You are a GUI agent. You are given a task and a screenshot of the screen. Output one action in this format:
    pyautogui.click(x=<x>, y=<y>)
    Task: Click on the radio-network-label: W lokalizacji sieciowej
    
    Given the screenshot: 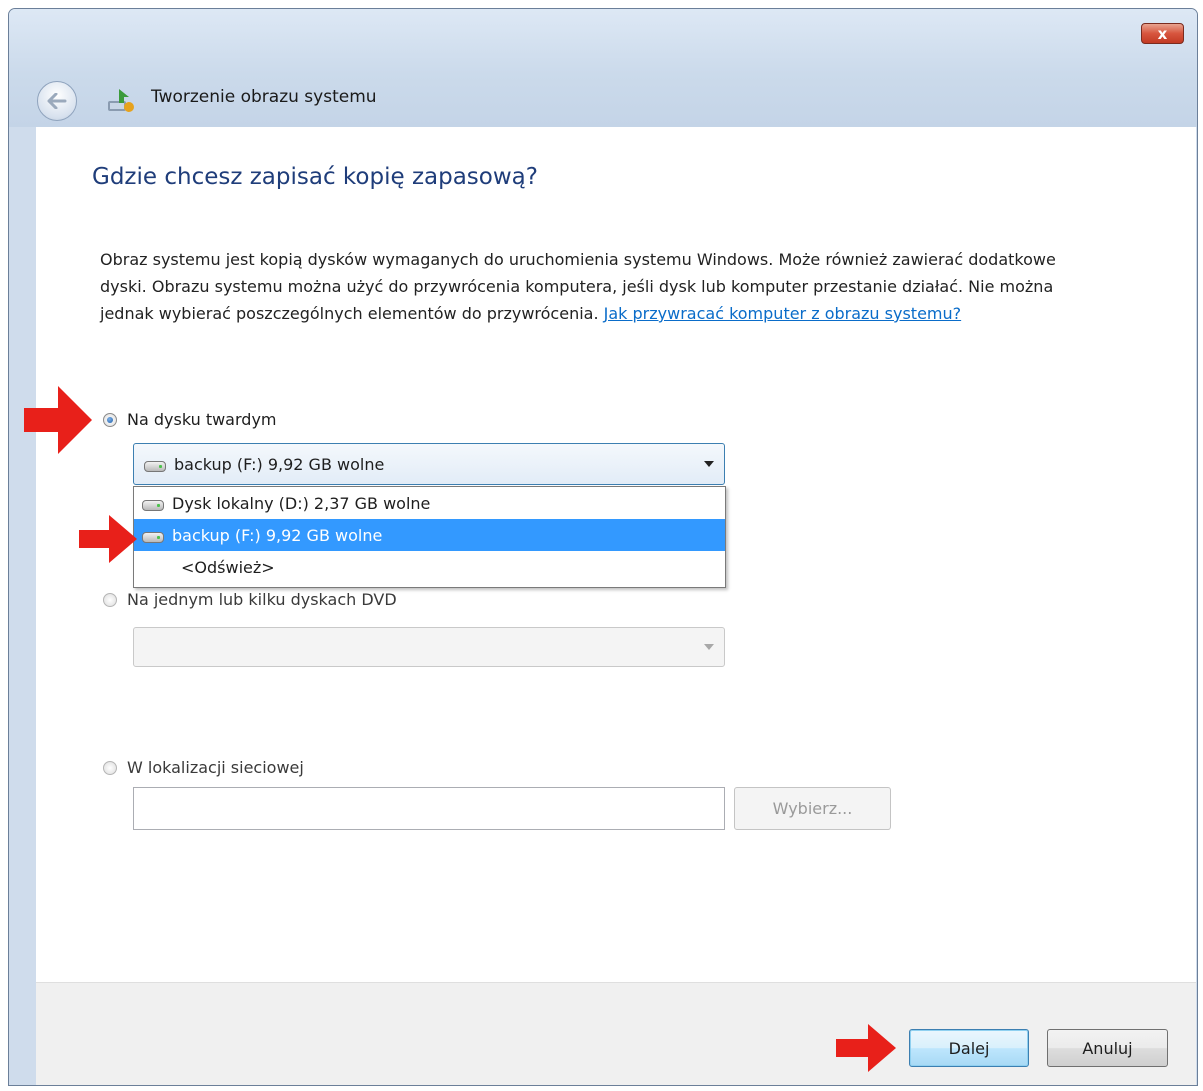 What is the action you would take?
    pyautogui.click(x=215, y=767)
    